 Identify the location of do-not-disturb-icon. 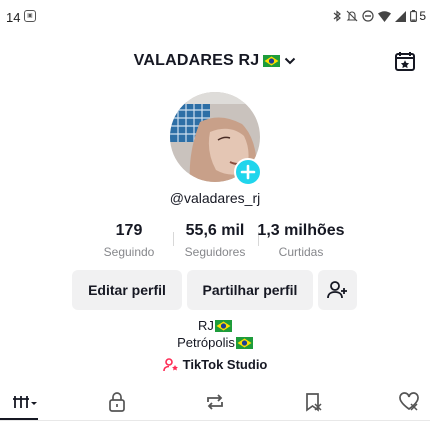
(368, 16).